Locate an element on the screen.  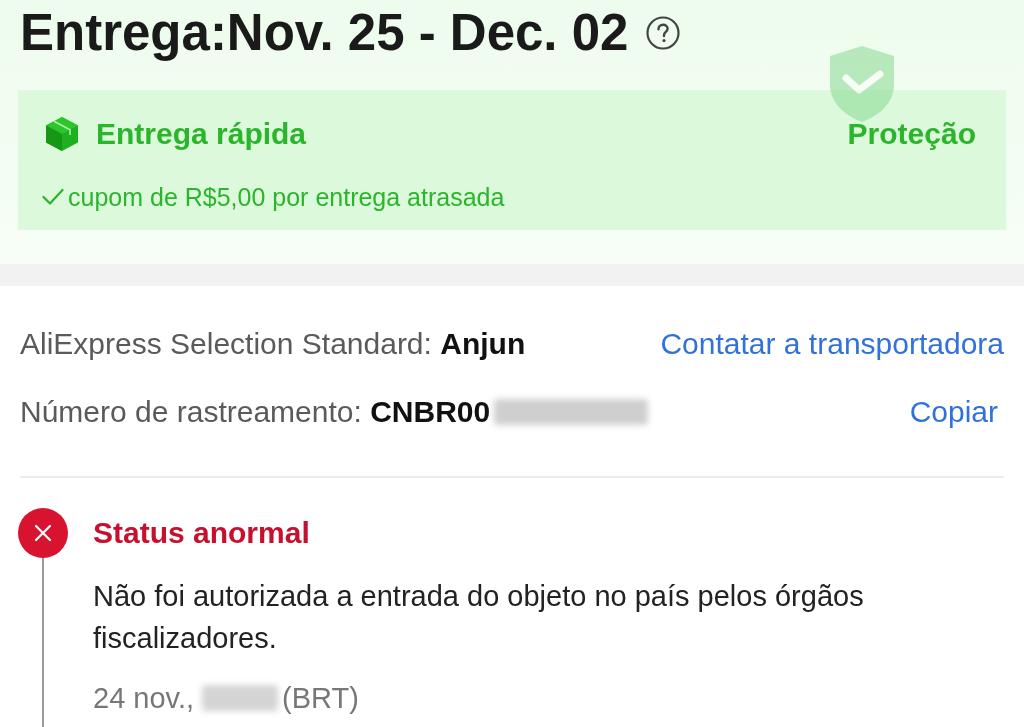
shipping-service-text: AliExpress Selection Standard: Anjun is located at coordinates (273, 344).